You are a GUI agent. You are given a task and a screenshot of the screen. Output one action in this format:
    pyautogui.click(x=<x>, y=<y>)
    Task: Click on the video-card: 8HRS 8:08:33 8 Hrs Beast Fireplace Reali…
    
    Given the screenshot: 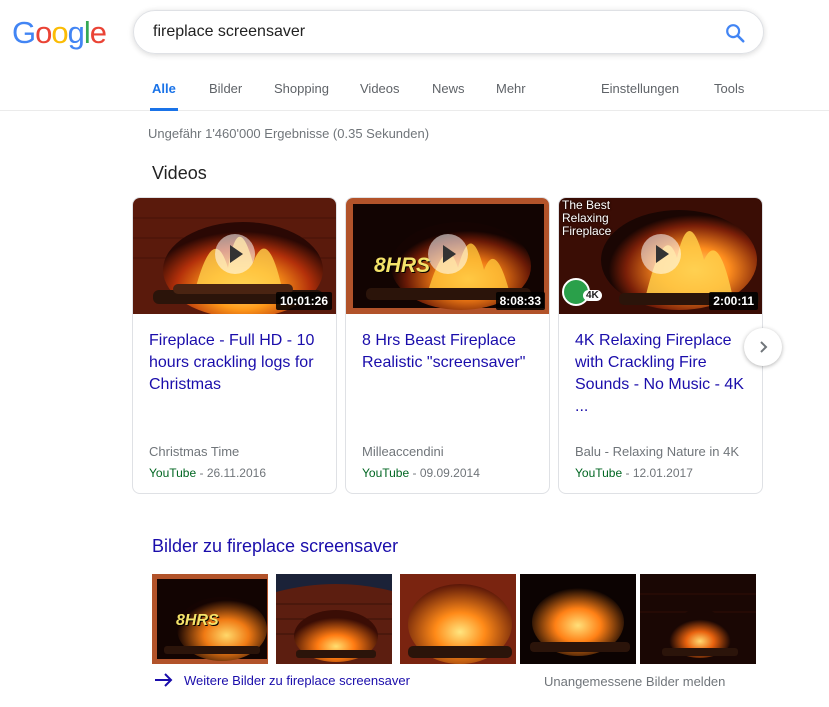 What is the action you would take?
    pyautogui.click(x=447, y=345)
    